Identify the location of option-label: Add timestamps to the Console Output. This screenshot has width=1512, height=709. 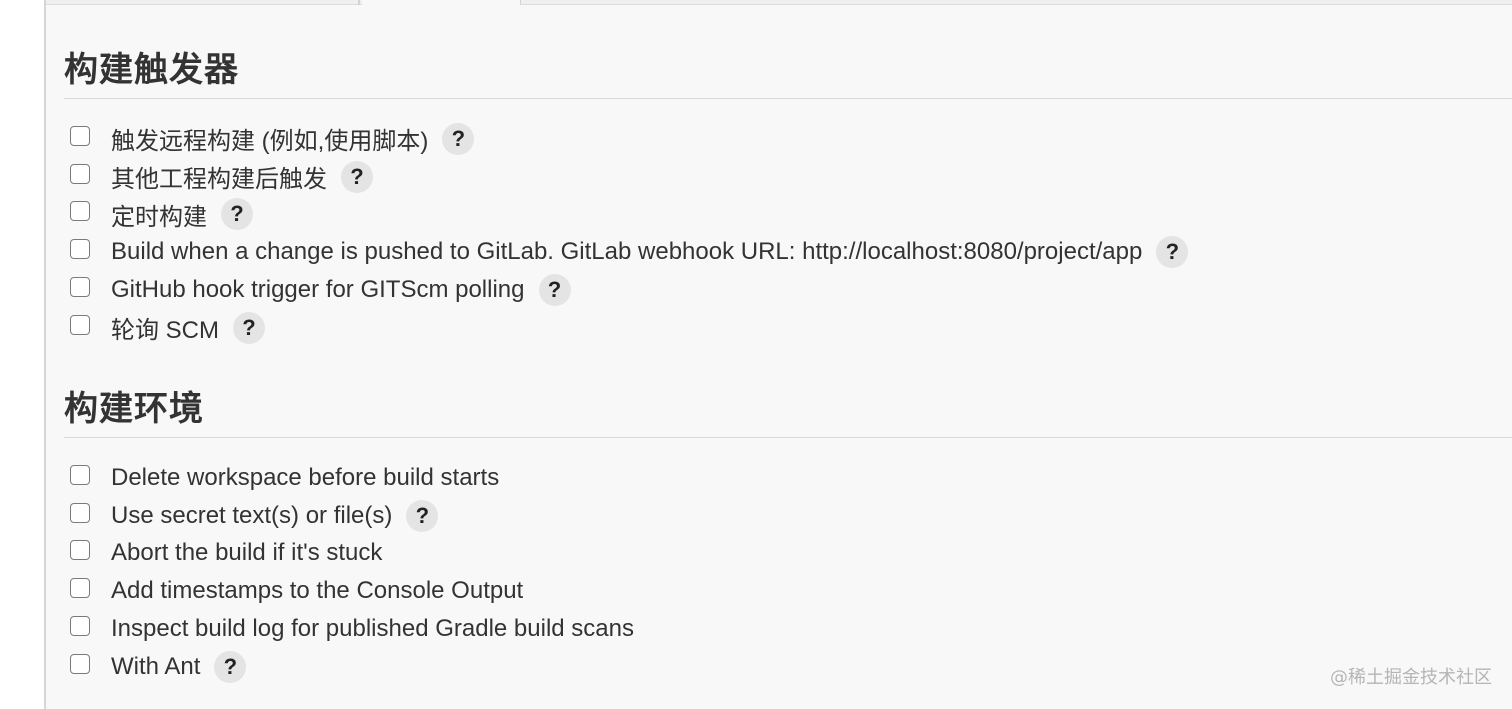
(317, 591).